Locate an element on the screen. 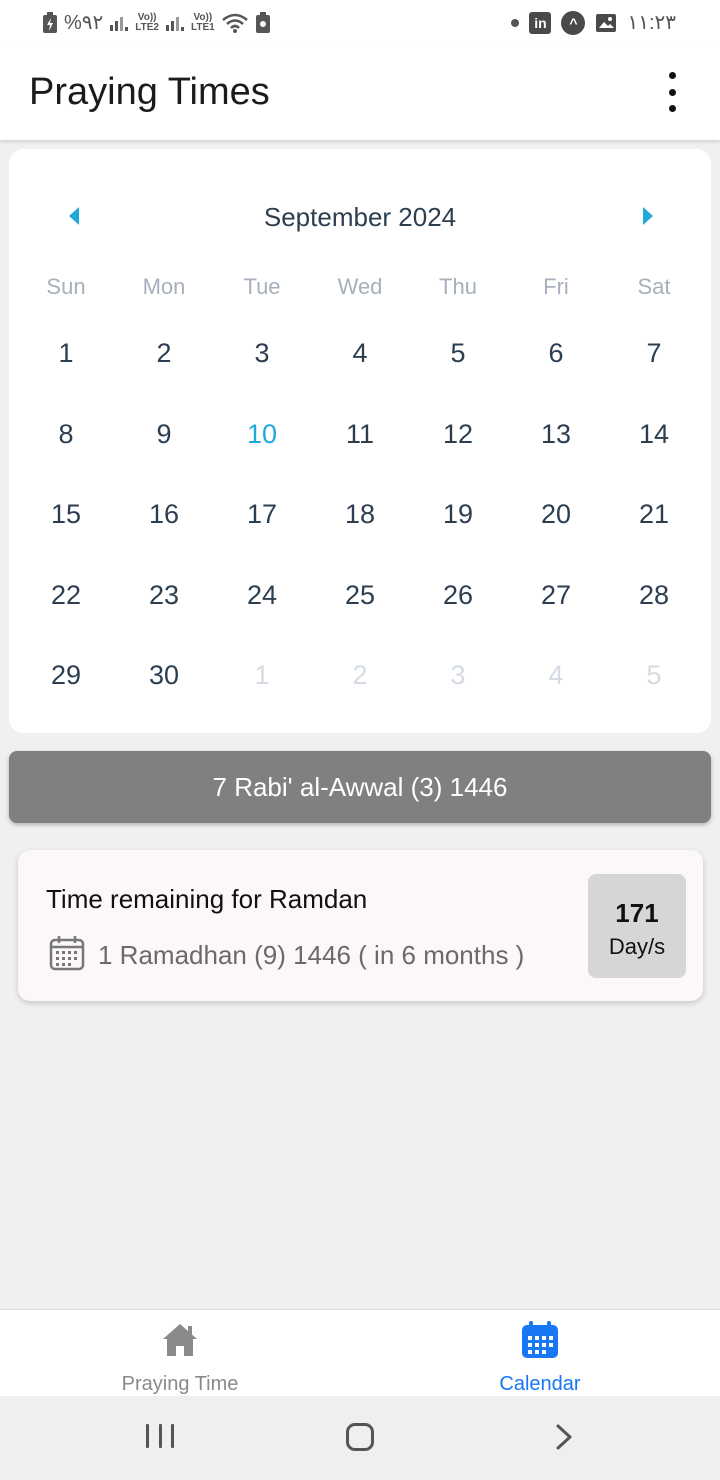 The image size is (720, 1480). day-cell: 17 is located at coordinates (262, 534).